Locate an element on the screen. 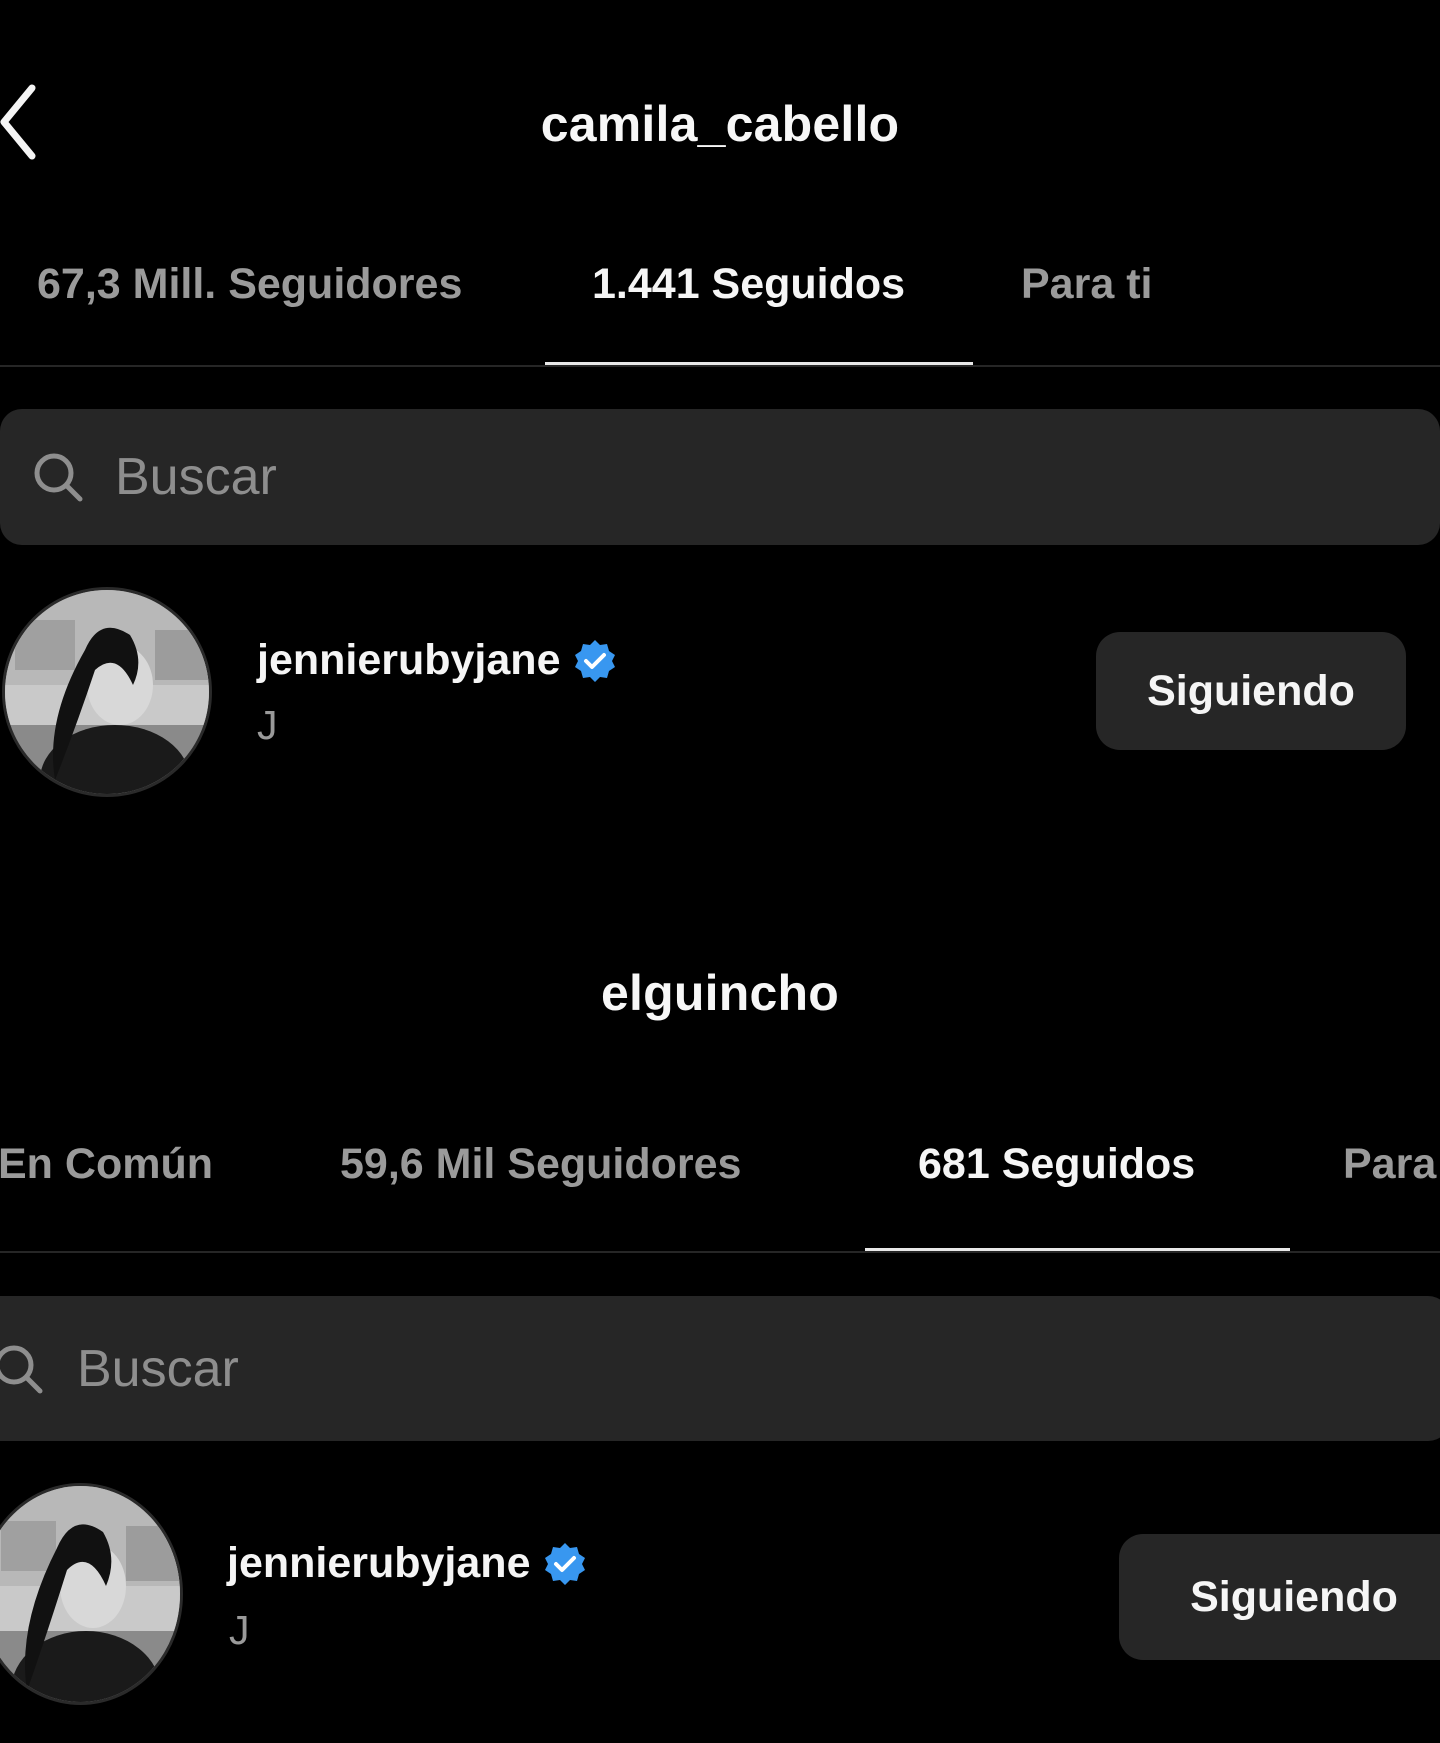  tab-following: 681 Seguidos is located at coordinates (1056, 1164).